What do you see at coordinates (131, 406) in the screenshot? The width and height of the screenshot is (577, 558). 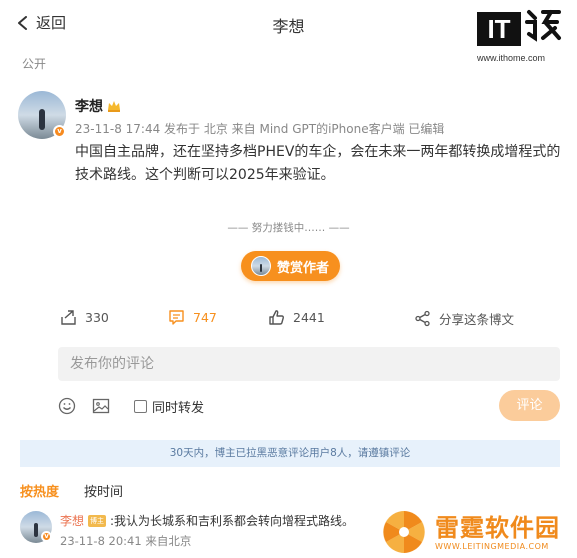 I see `comment-tools: 同时转发` at bounding box center [131, 406].